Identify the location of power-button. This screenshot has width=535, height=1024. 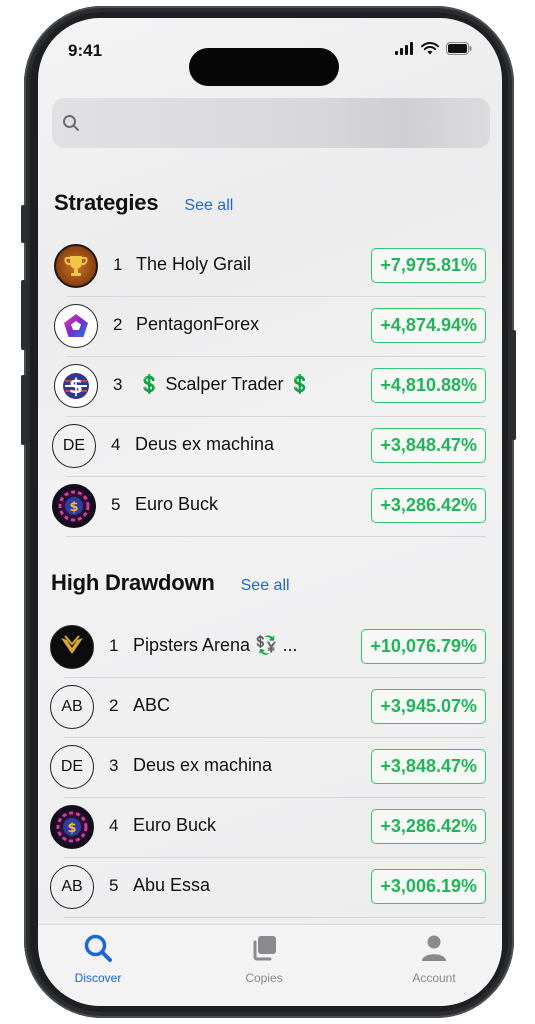
(513, 385).